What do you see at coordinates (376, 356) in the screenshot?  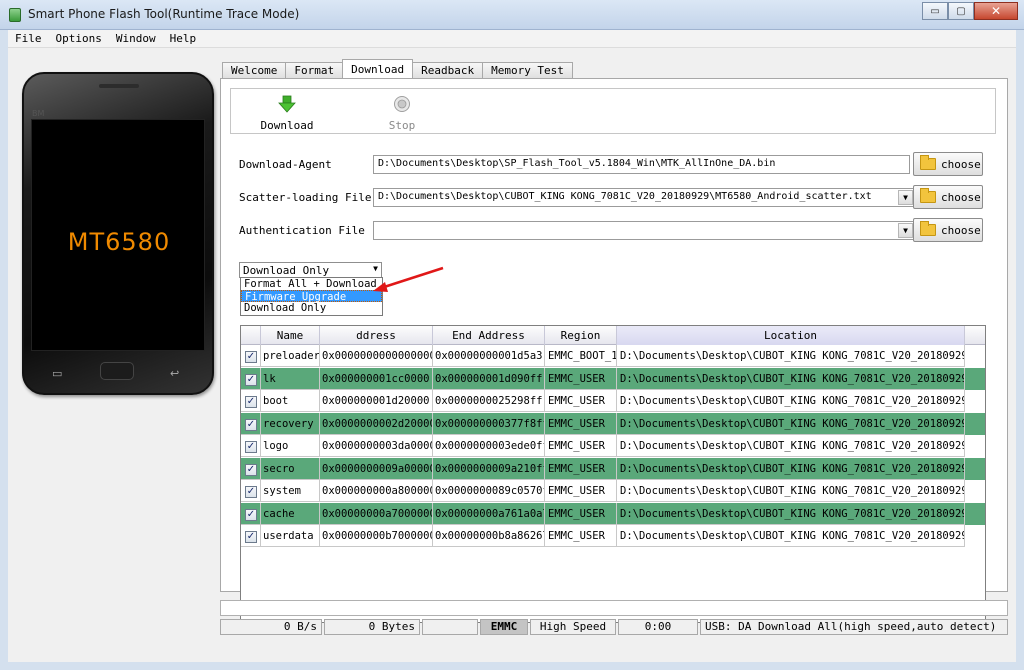 I see `row-begin-address: 0x0000000000000000` at bounding box center [376, 356].